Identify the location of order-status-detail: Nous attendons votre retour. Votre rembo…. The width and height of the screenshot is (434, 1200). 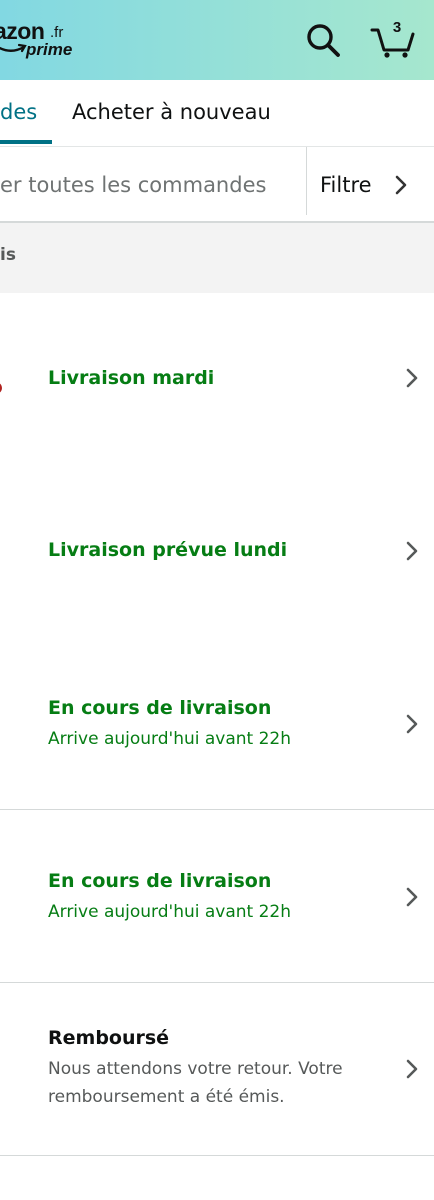
(195, 1083).